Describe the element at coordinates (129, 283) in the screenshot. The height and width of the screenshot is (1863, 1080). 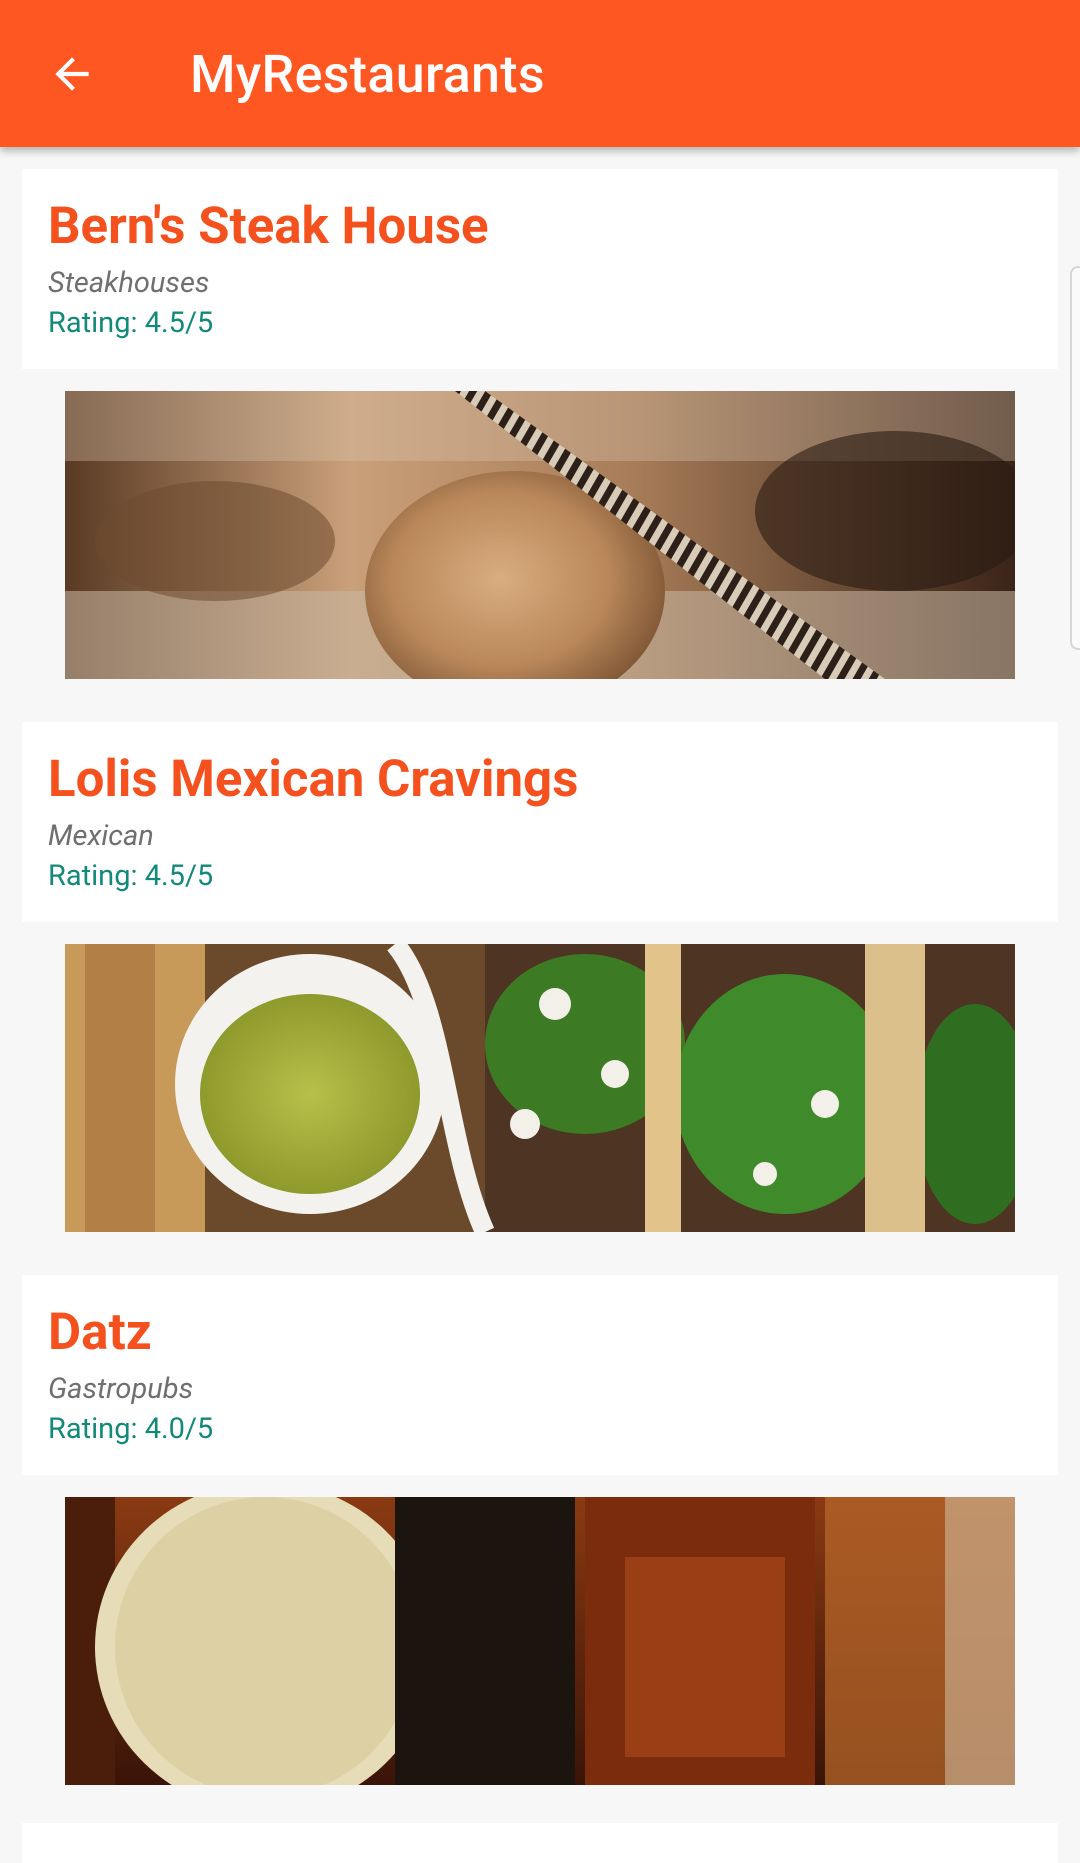
I see `restaurant-category: Steakhouses` at that location.